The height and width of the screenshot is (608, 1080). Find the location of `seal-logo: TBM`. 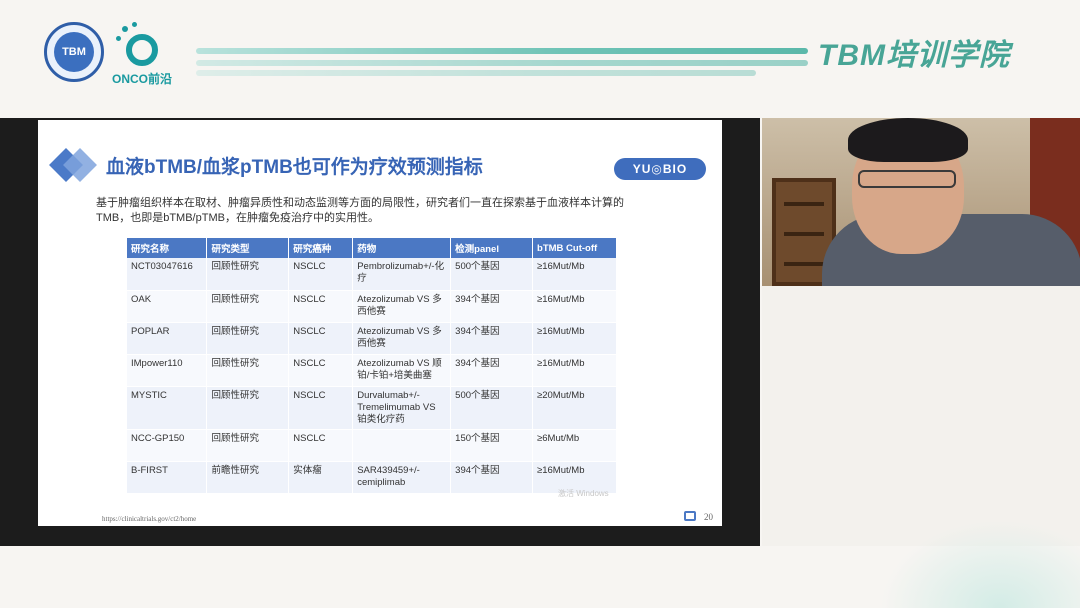

seal-logo: TBM is located at coordinates (74, 52).